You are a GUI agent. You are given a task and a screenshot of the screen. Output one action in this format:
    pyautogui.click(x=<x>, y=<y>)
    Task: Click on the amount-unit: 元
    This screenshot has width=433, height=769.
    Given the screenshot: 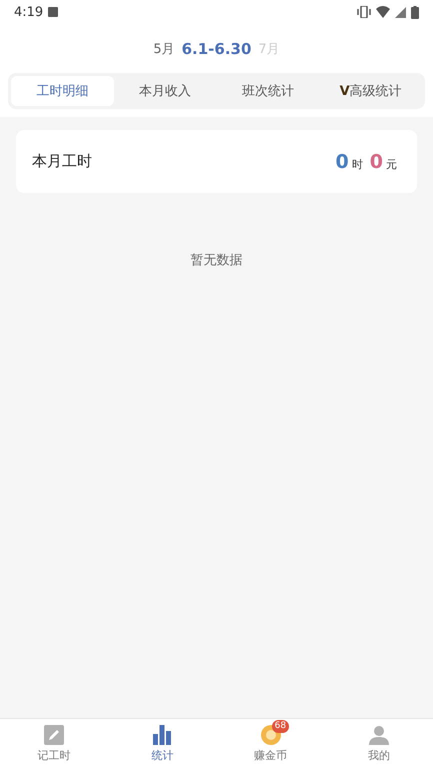 What is the action you would take?
    pyautogui.click(x=391, y=164)
    